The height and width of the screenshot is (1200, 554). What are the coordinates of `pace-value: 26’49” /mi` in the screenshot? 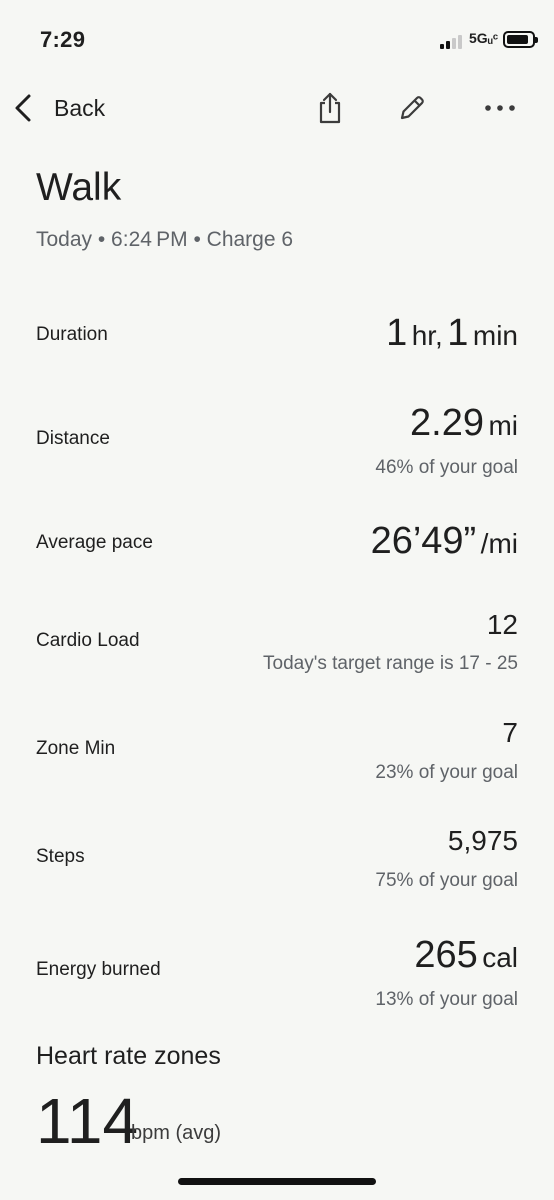 It's located at (444, 541).